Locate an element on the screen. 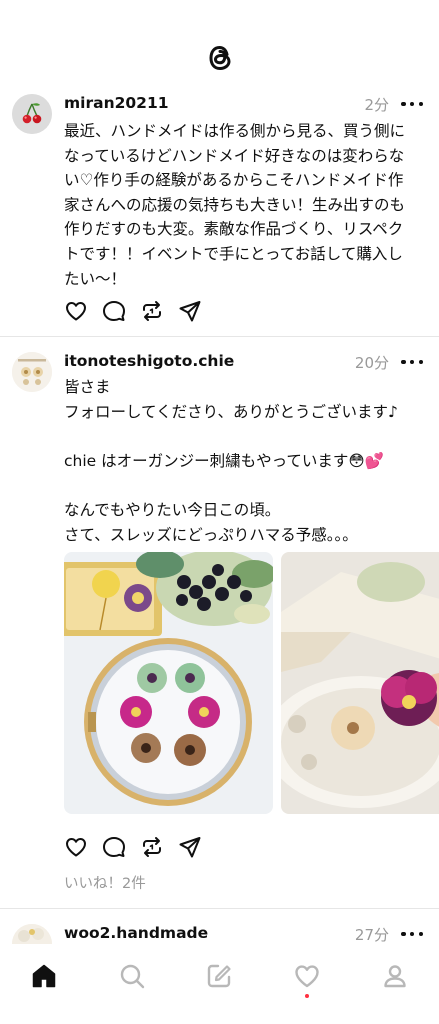  profile-icon is located at coordinates (395, 976).